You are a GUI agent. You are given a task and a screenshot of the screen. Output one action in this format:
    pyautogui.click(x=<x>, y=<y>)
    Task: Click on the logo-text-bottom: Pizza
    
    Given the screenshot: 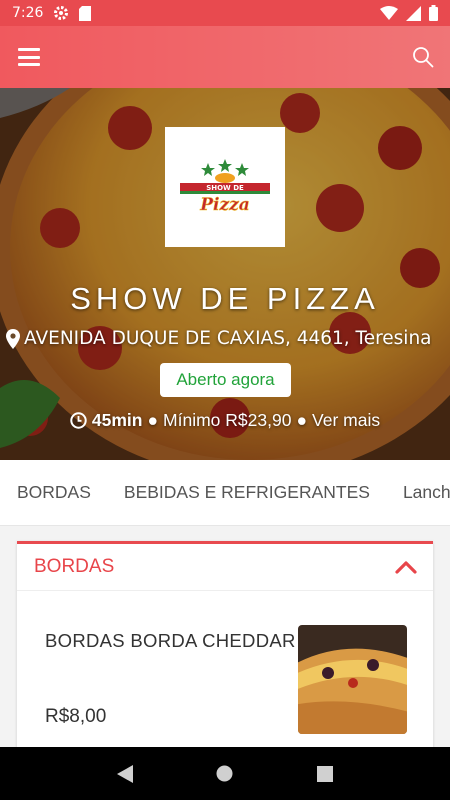 What is the action you would take?
    pyautogui.click(x=224, y=205)
    